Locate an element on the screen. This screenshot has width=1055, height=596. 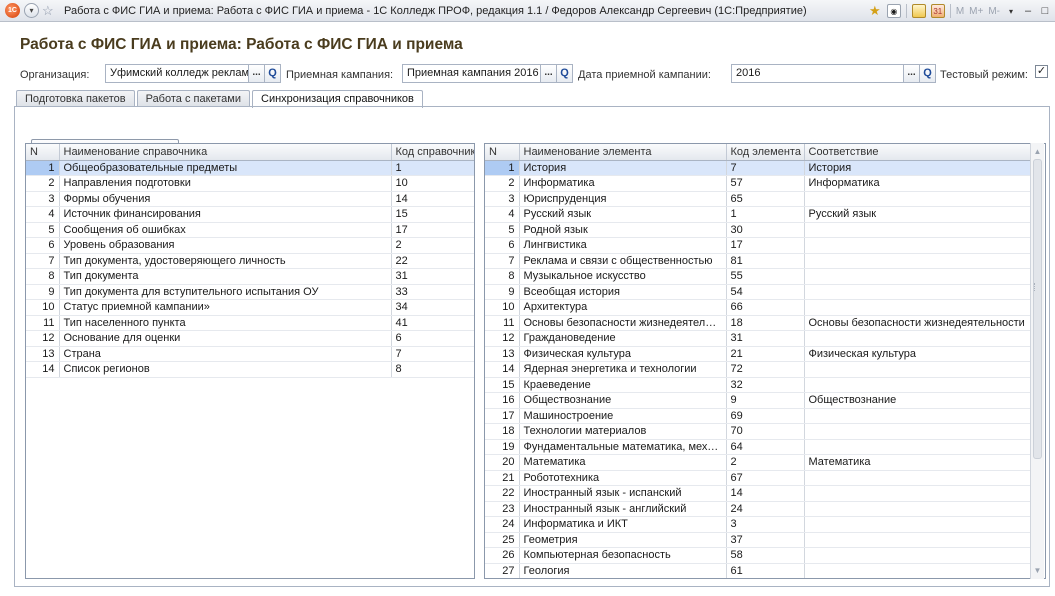
test-mode-checkbox: ✓ is located at coordinates (1041, 71).